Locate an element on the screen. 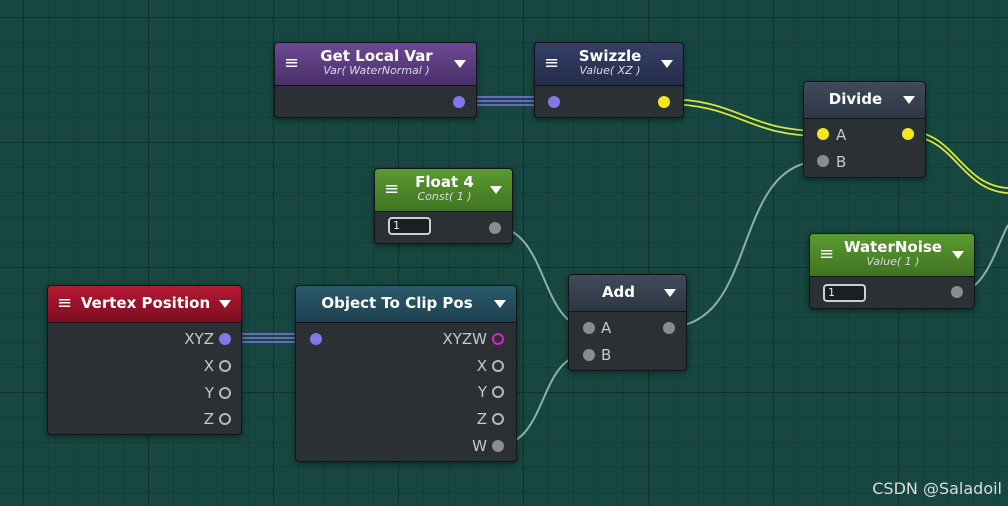 The height and width of the screenshot is (506, 1008). float-4-node: Float 4 Const( 1 ) 1 is located at coordinates (443, 206).